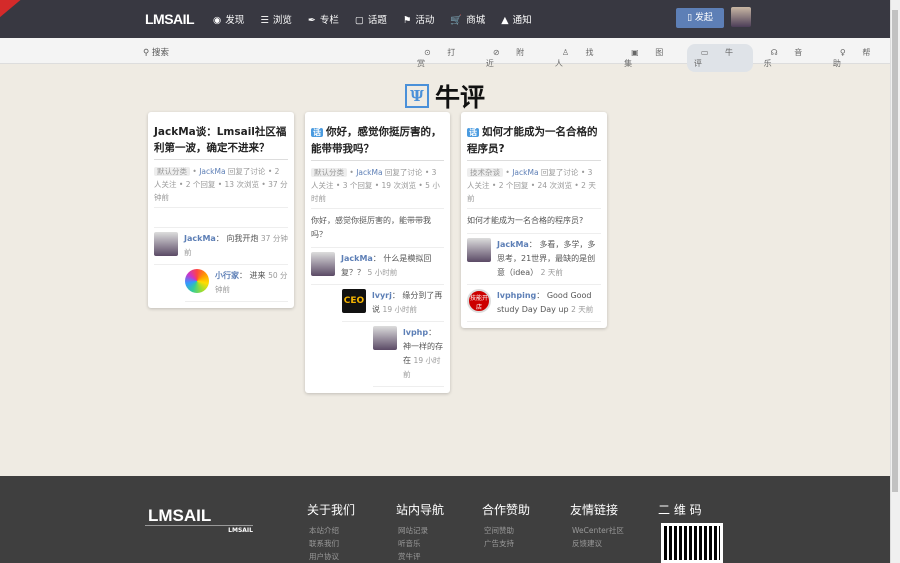 The width and height of the screenshot is (900, 563). I want to click on footer-link: 赏牛评, so click(420, 556).